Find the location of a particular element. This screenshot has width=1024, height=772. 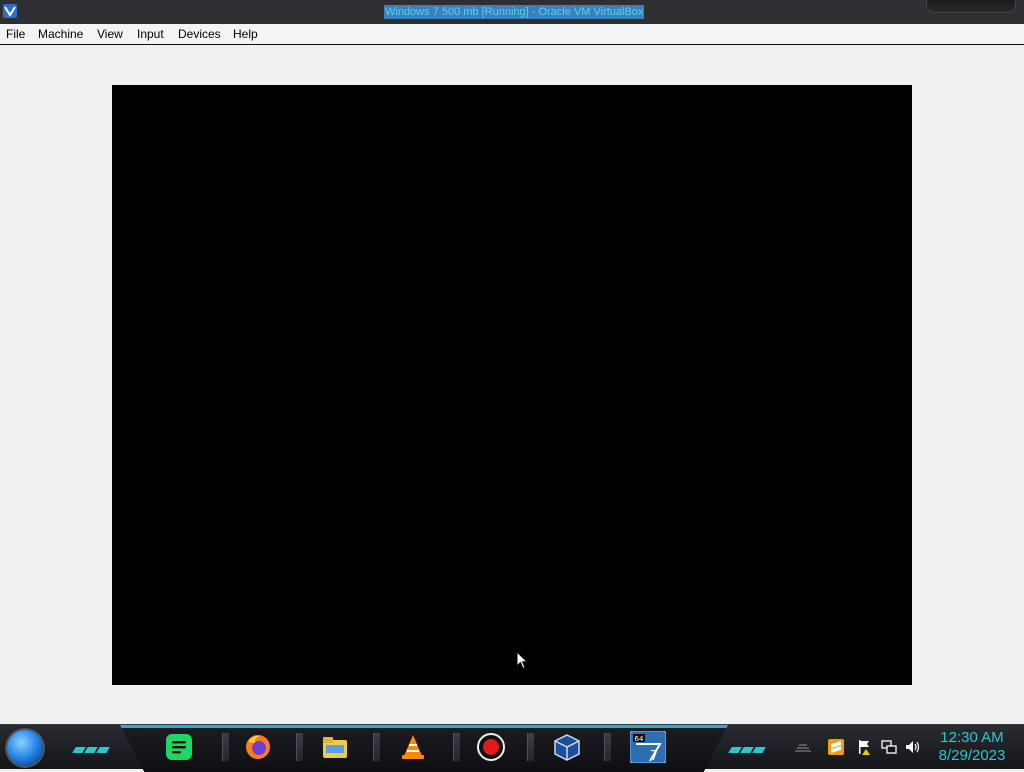

sublime-icon is located at coordinates (836, 747).